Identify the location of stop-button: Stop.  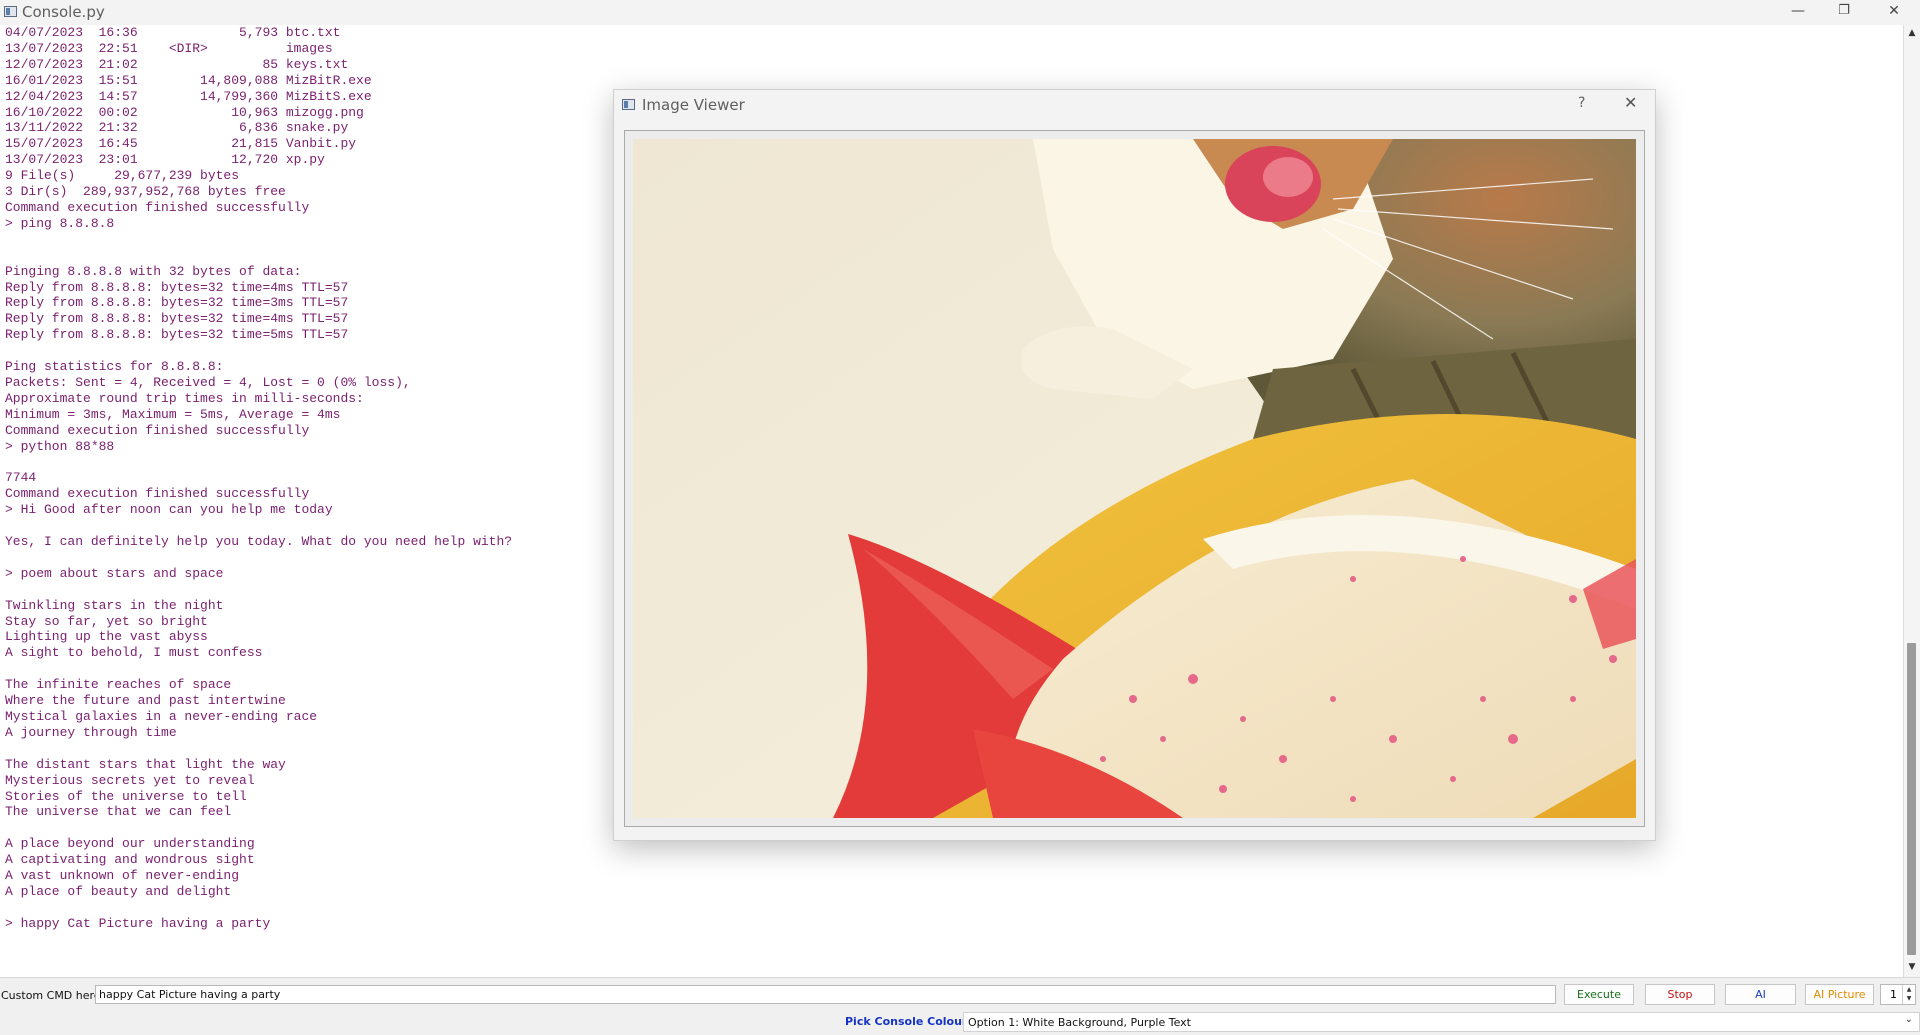
(1680, 994).